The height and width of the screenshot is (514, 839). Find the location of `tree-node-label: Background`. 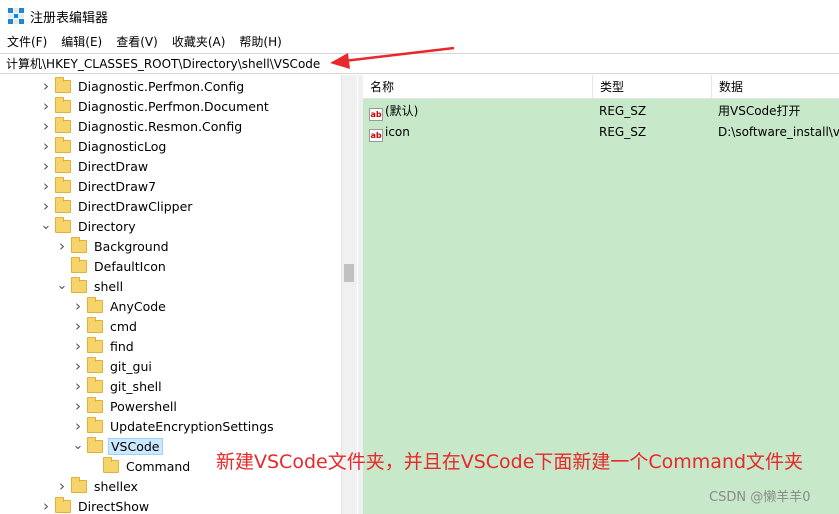

tree-node-label: Background is located at coordinates (131, 246).